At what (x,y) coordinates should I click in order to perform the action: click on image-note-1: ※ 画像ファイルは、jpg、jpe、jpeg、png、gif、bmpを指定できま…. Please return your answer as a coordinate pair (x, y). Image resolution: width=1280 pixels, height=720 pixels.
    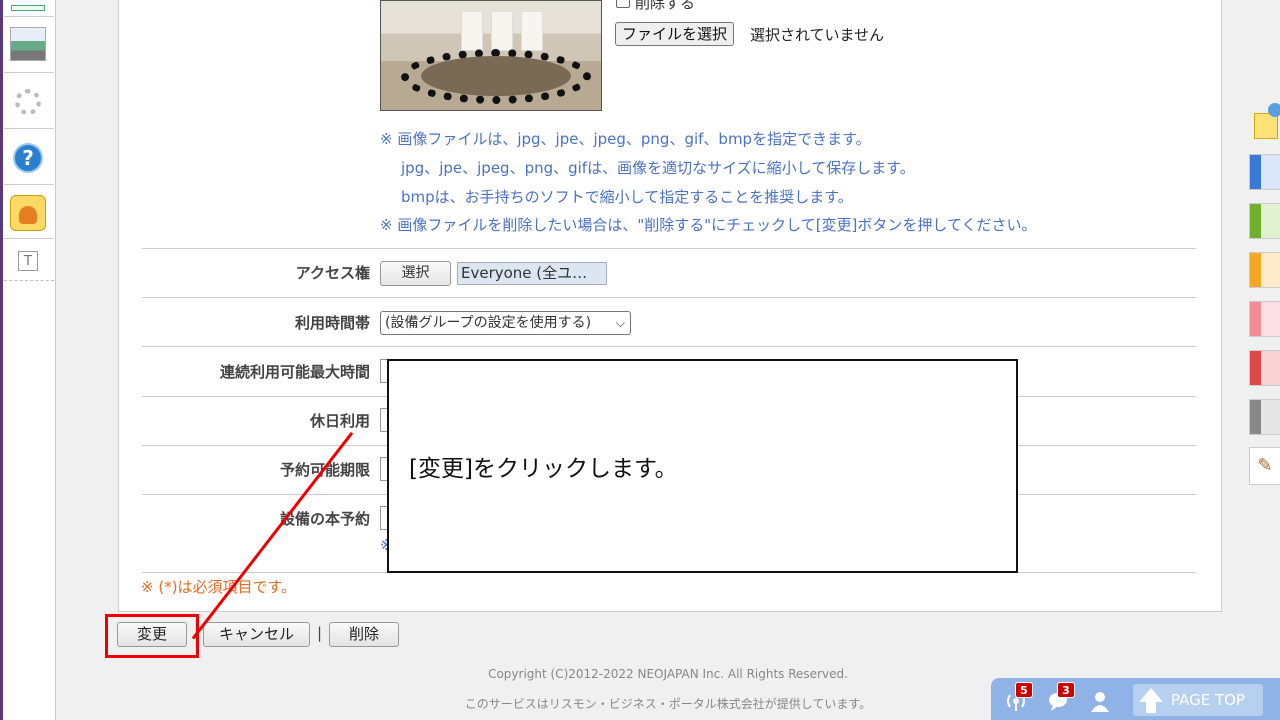
    Looking at the image, I should click on (625, 139).